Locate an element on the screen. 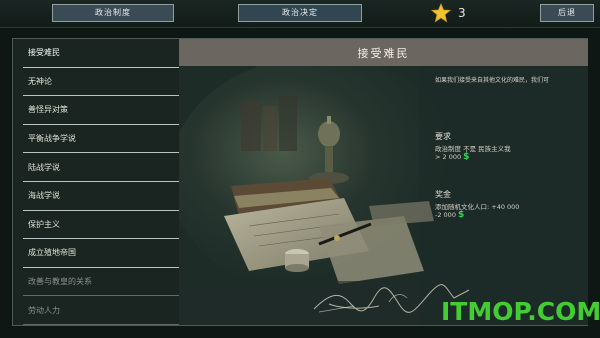 The width and height of the screenshot is (600, 338). detail-title: 接受难民 is located at coordinates (383, 53).